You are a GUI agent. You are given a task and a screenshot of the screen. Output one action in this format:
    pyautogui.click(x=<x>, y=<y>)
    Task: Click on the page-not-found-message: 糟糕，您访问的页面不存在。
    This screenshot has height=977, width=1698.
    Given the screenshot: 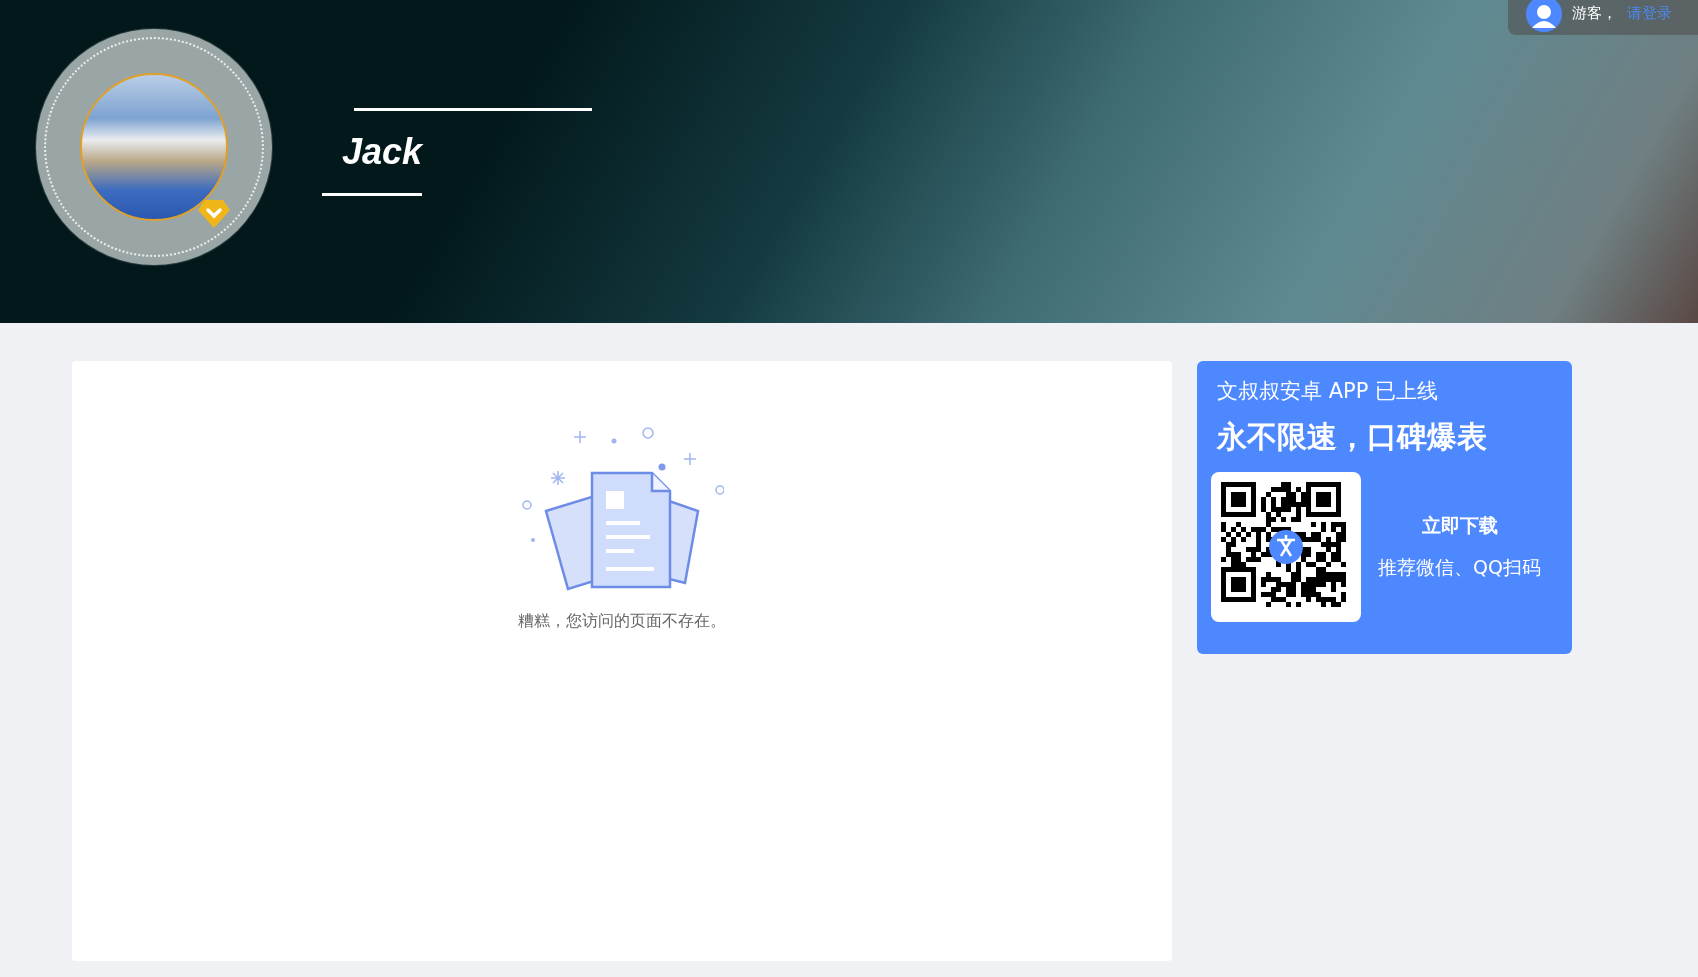 What is the action you would take?
    pyautogui.click(x=622, y=621)
    